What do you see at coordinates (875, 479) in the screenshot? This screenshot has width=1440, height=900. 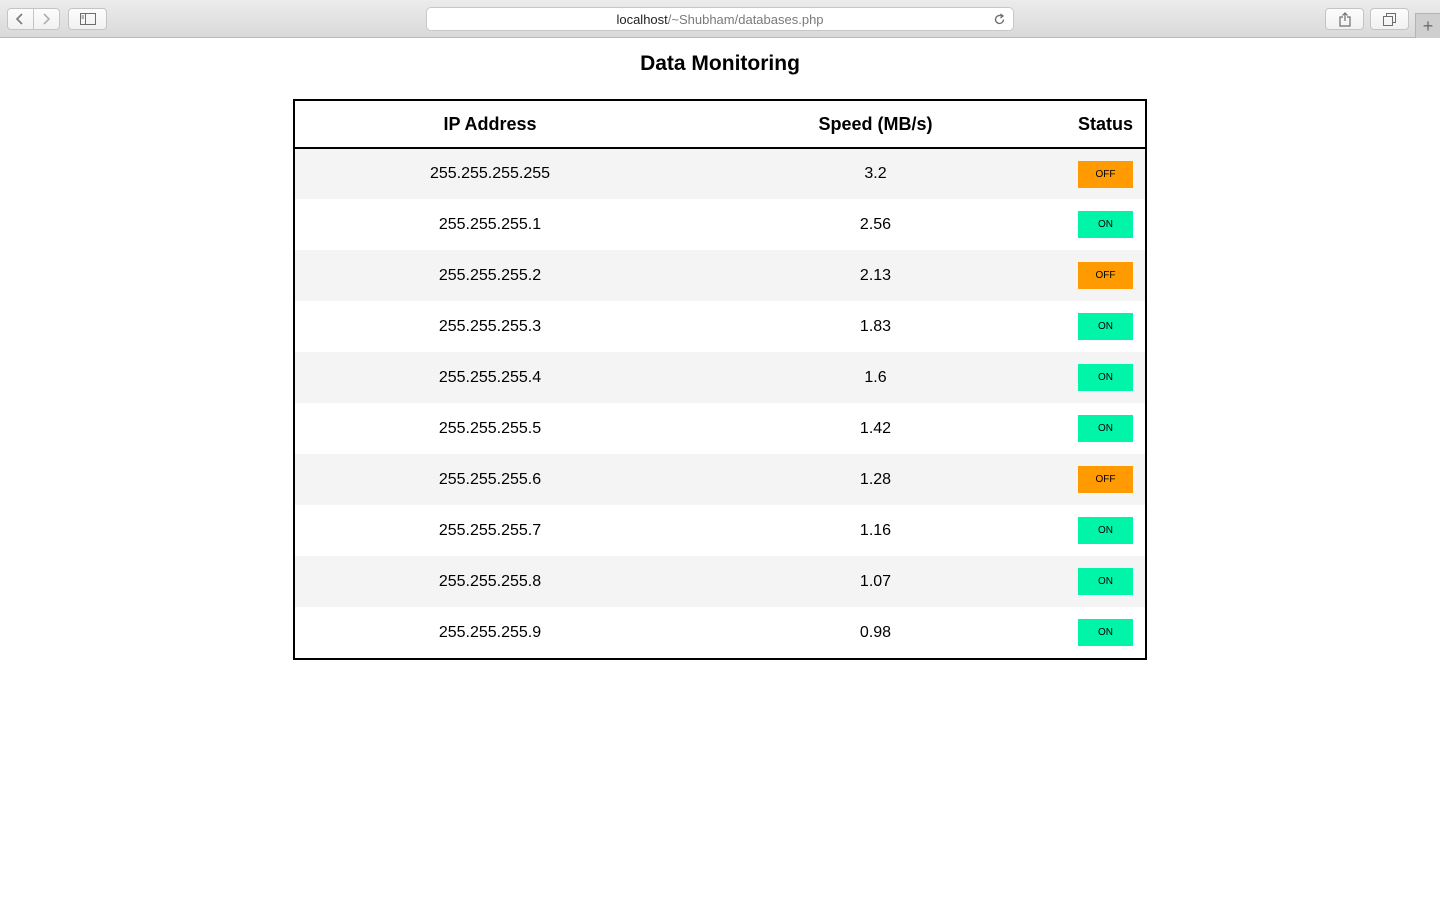 I see `cell-speed: 1.28` at bounding box center [875, 479].